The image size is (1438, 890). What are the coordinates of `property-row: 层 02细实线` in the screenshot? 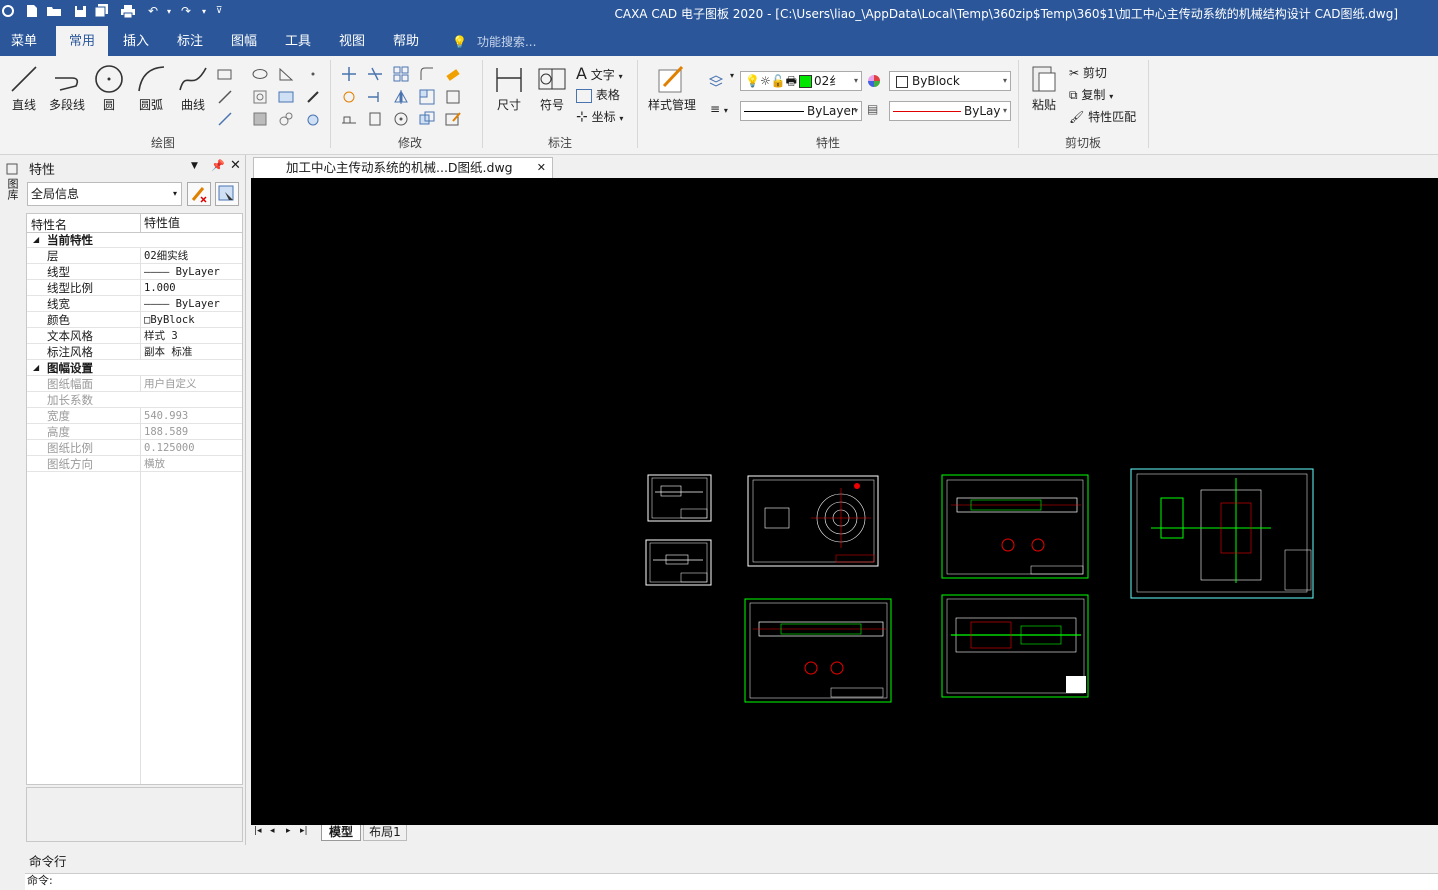 It's located at (134, 256).